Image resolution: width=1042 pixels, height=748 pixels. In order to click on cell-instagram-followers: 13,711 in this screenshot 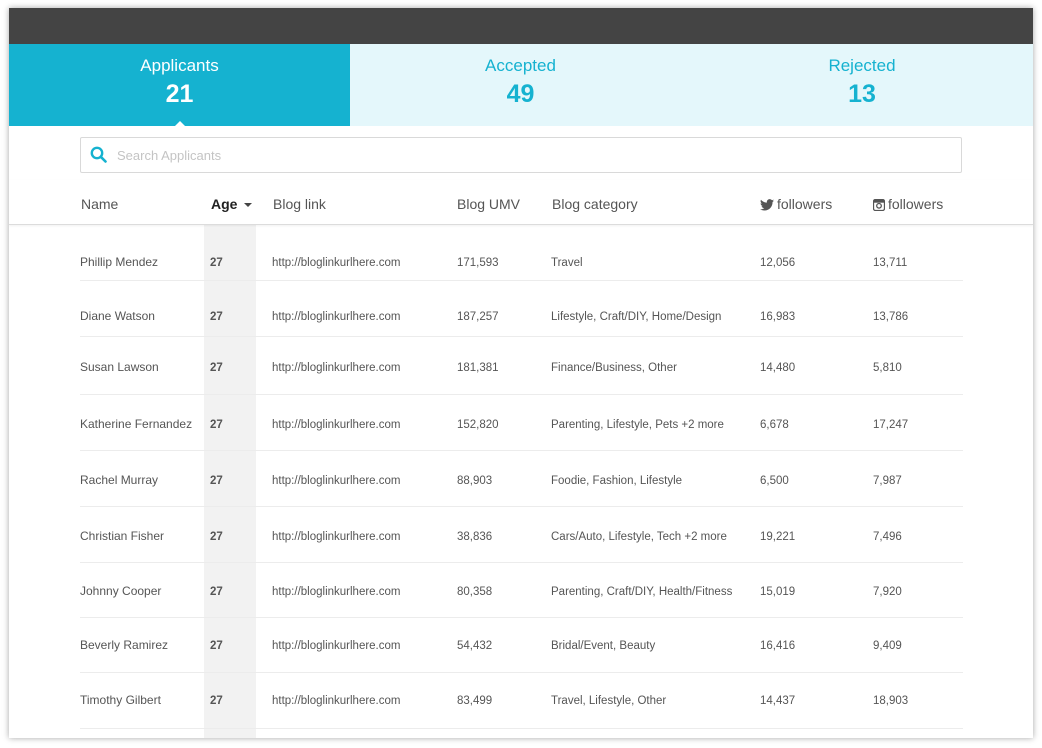, I will do `click(890, 263)`.